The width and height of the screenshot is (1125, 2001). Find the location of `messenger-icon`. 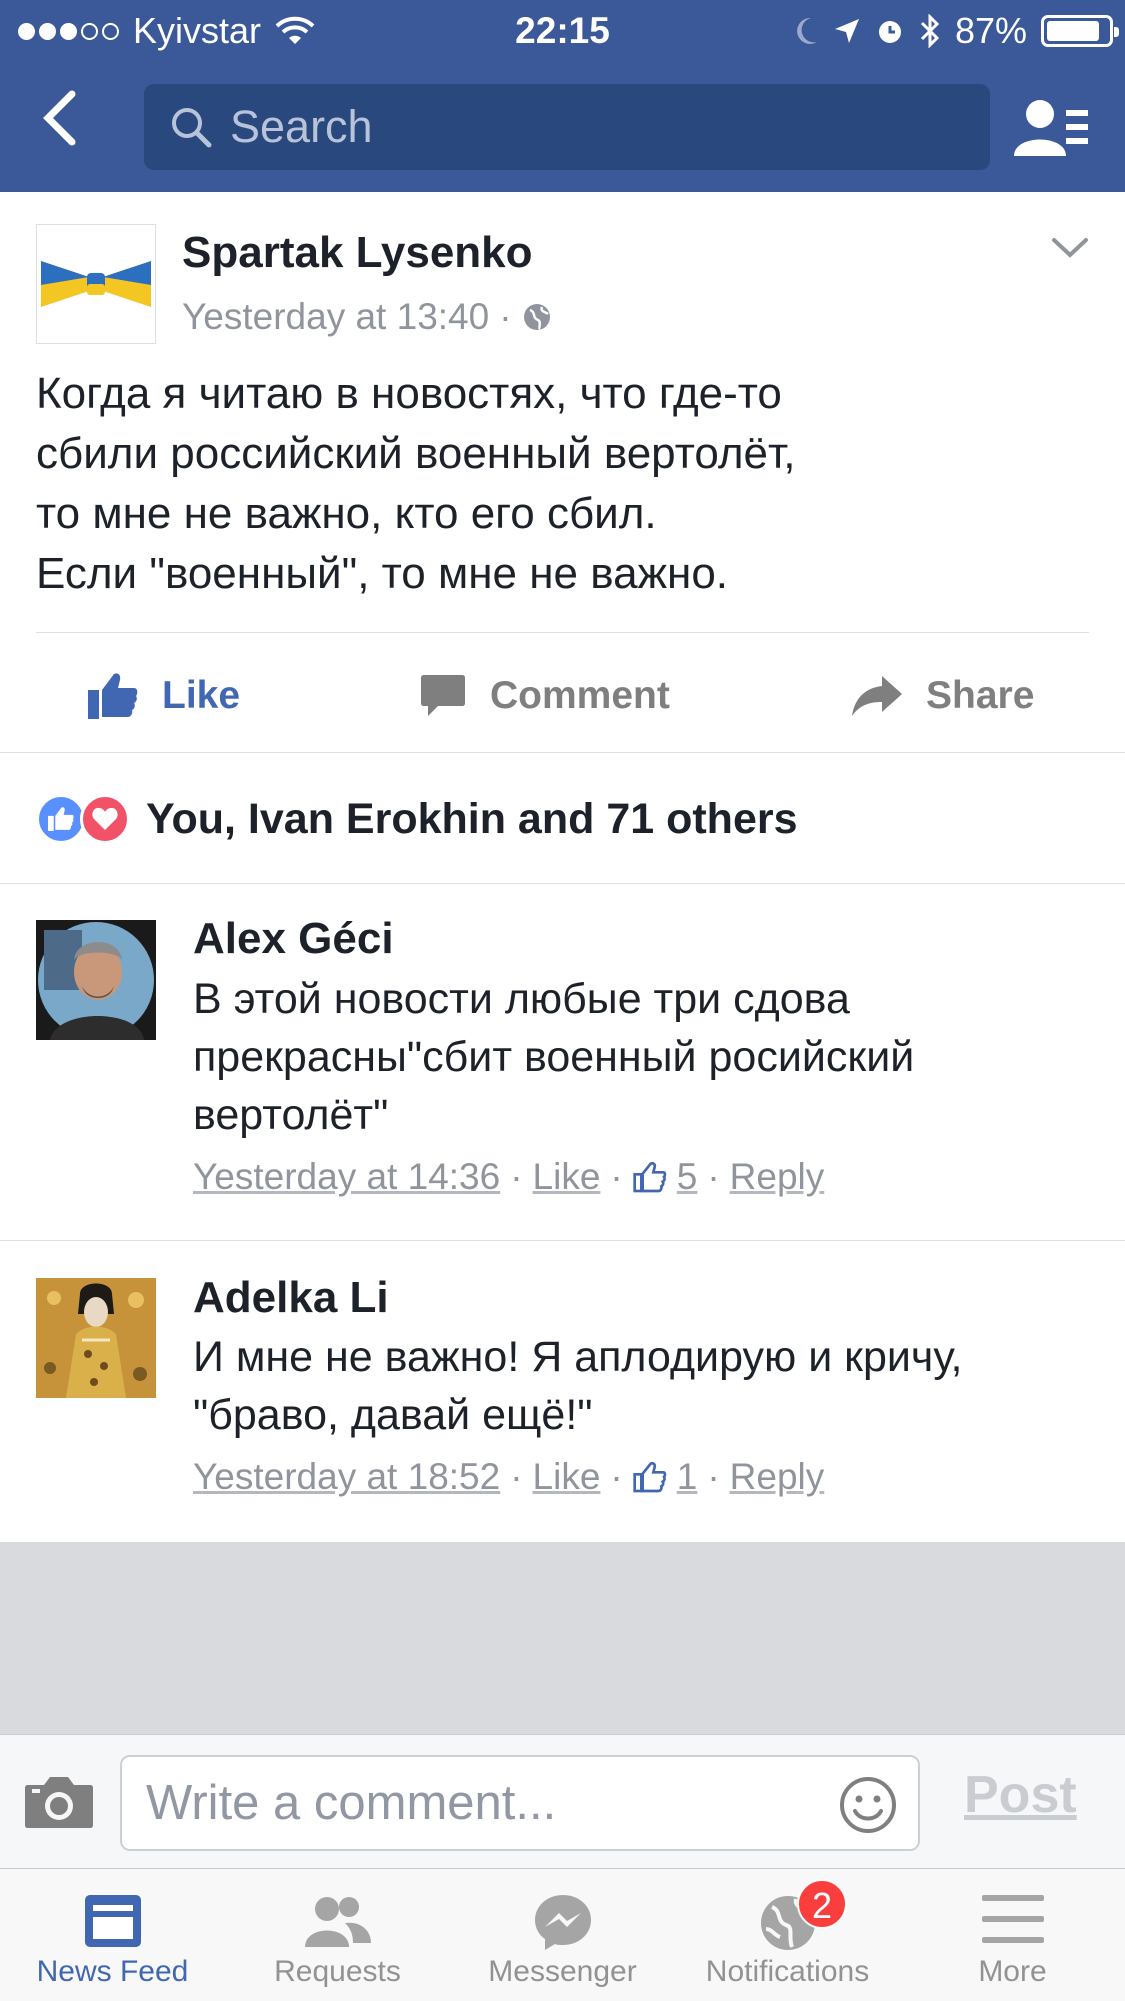

messenger-icon is located at coordinates (562, 1922).